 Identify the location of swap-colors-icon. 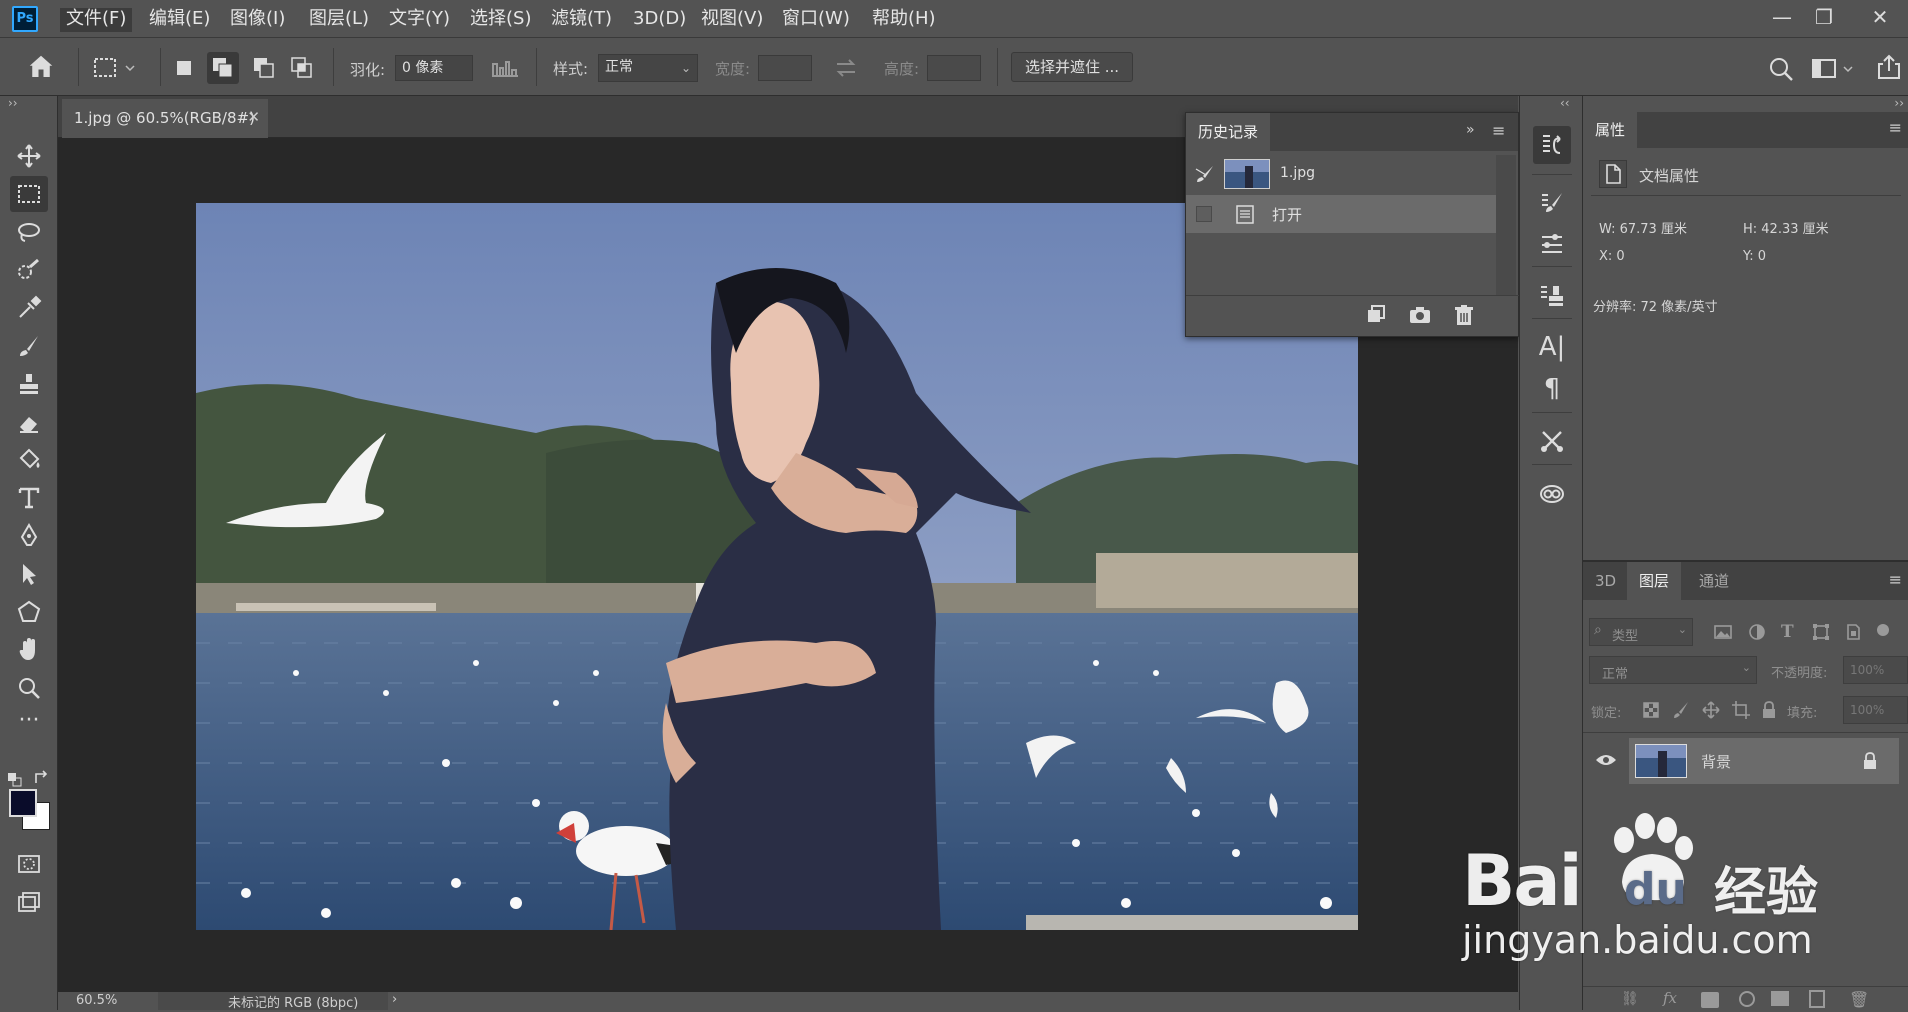
(41, 778).